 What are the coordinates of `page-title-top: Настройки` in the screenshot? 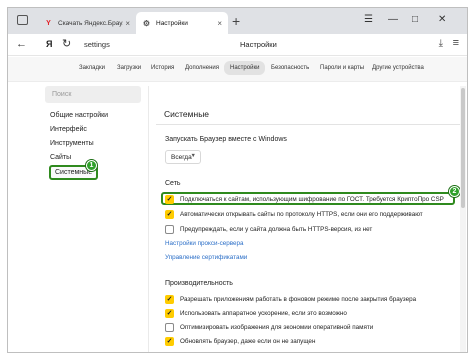 It's located at (258, 44).